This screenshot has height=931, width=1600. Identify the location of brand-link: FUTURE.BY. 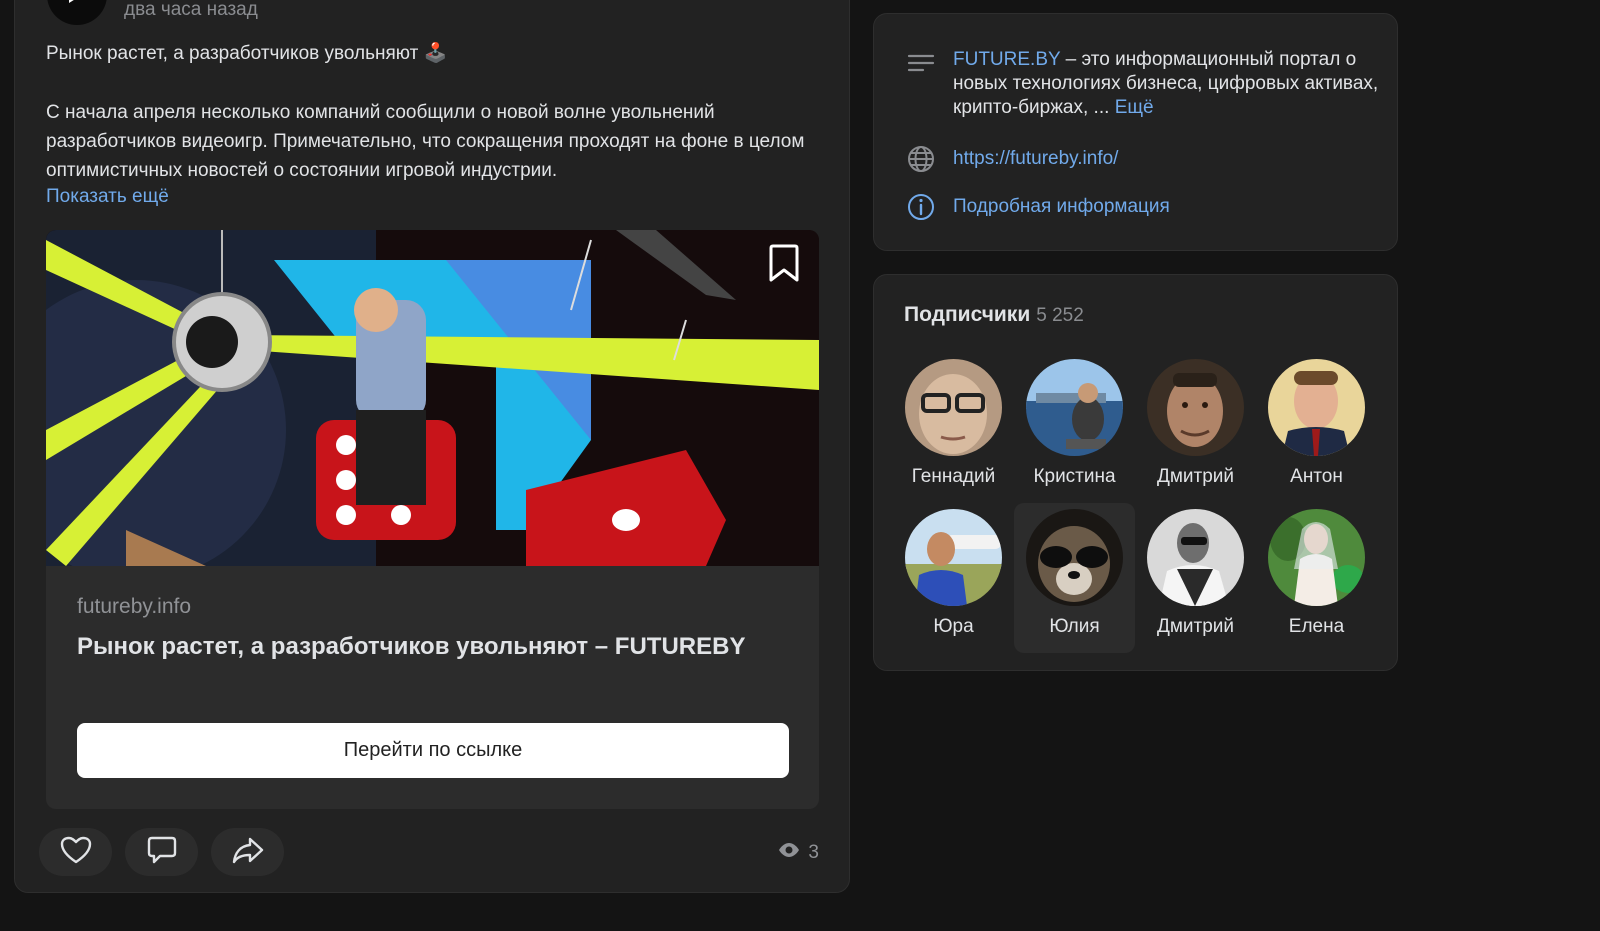
(1006, 59).